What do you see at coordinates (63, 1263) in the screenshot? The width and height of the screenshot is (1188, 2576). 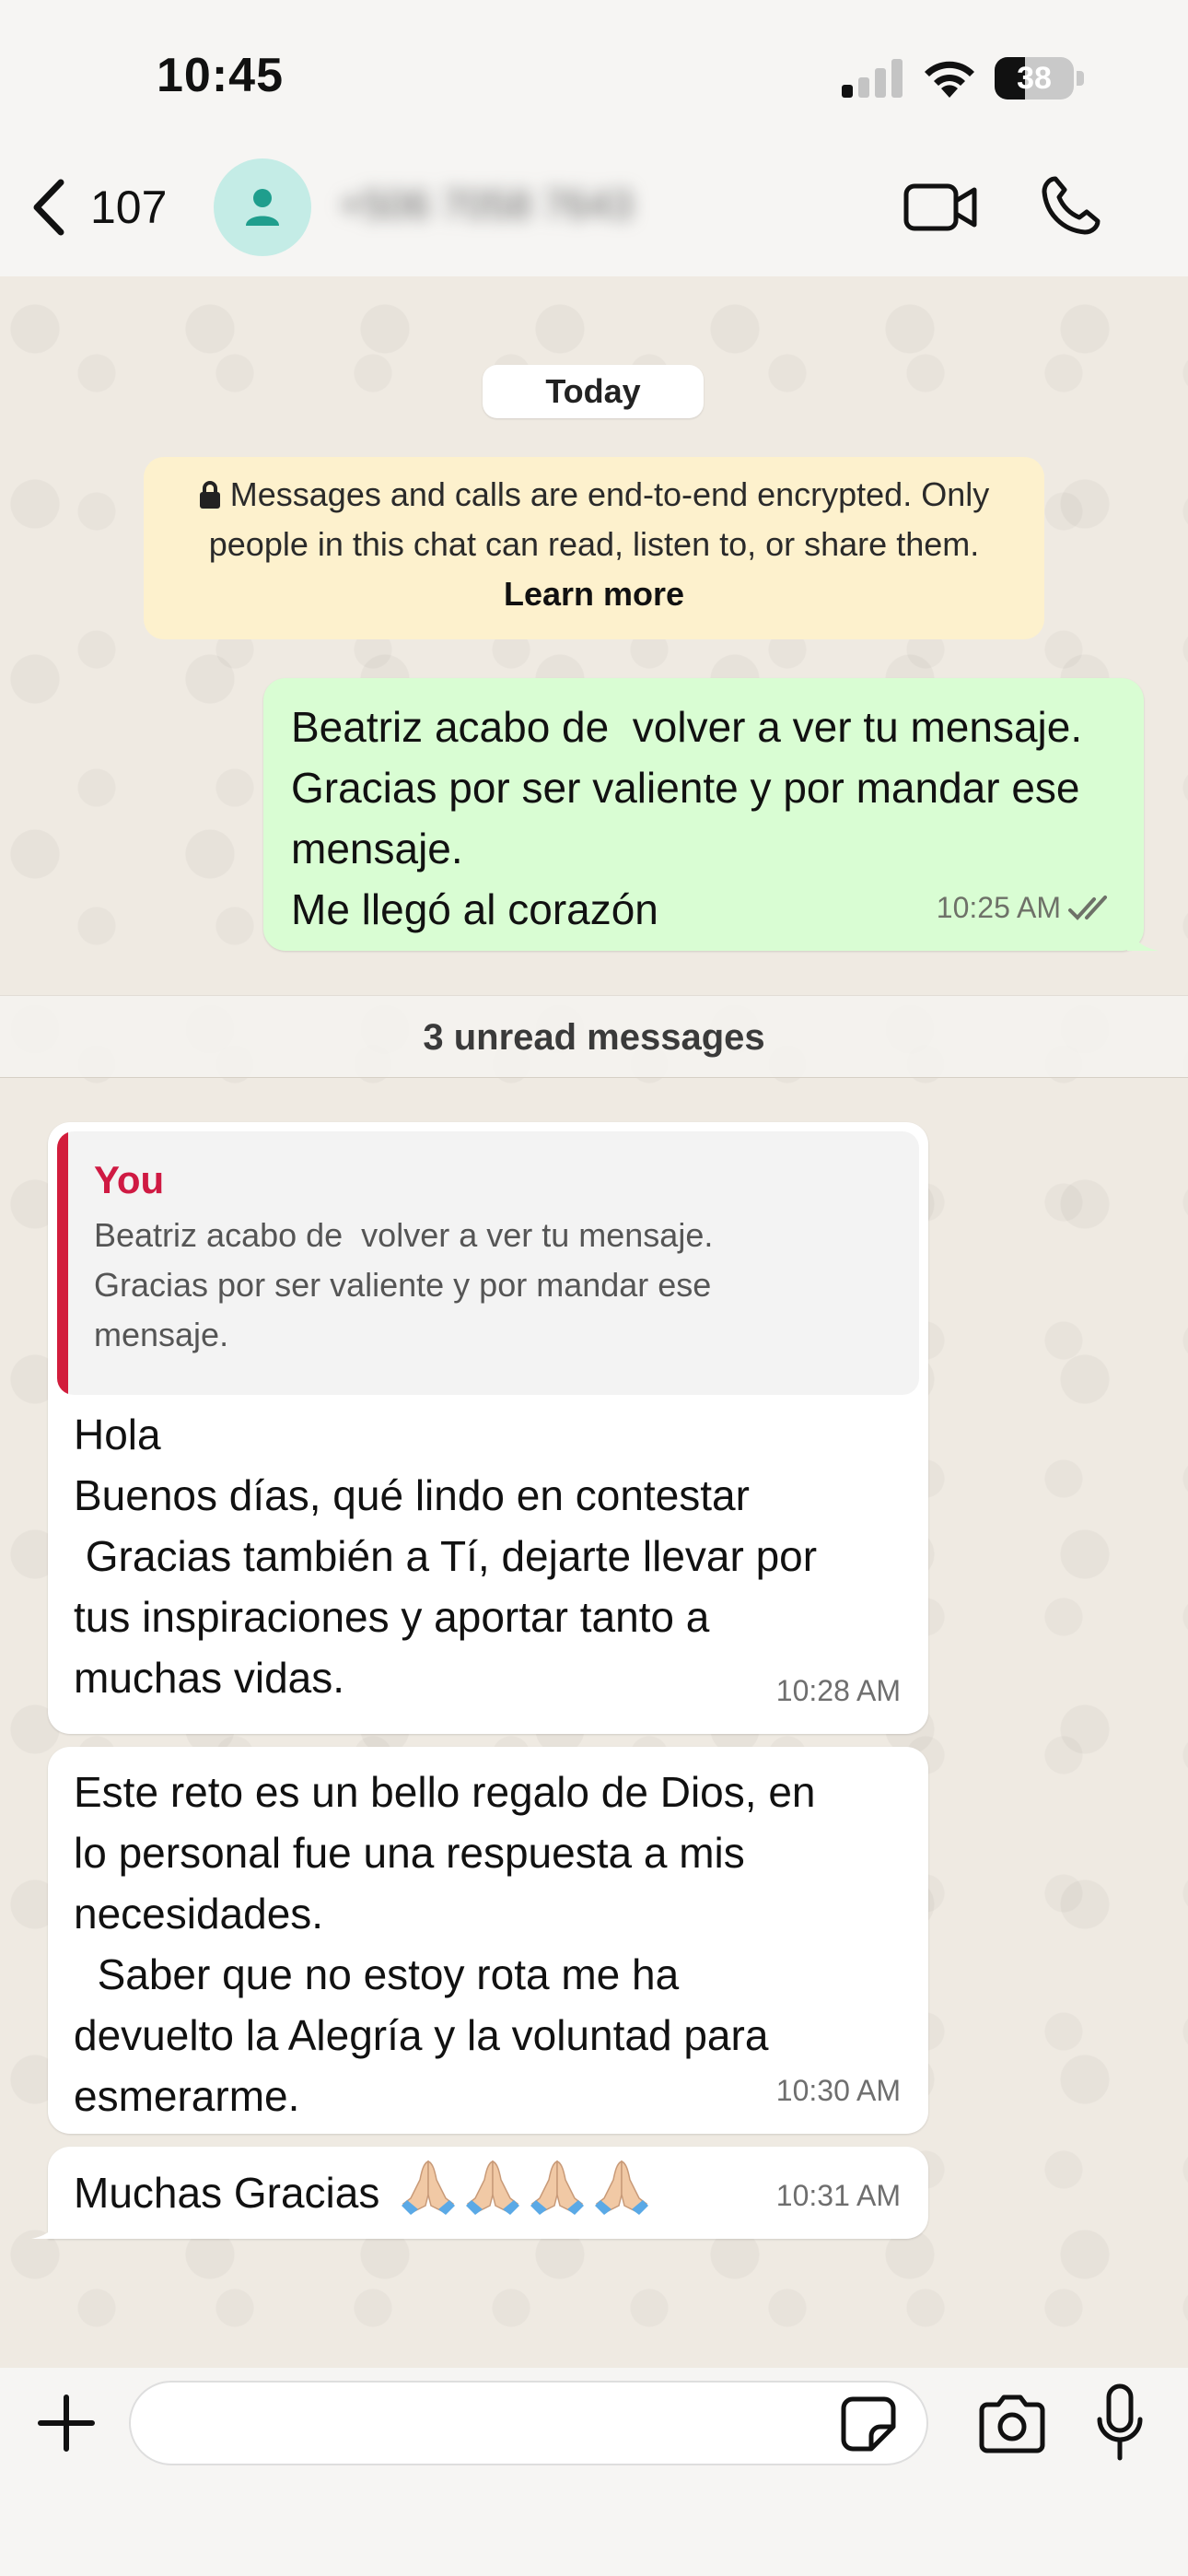 I see `quote-accent-bar` at bounding box center [63, 1263].